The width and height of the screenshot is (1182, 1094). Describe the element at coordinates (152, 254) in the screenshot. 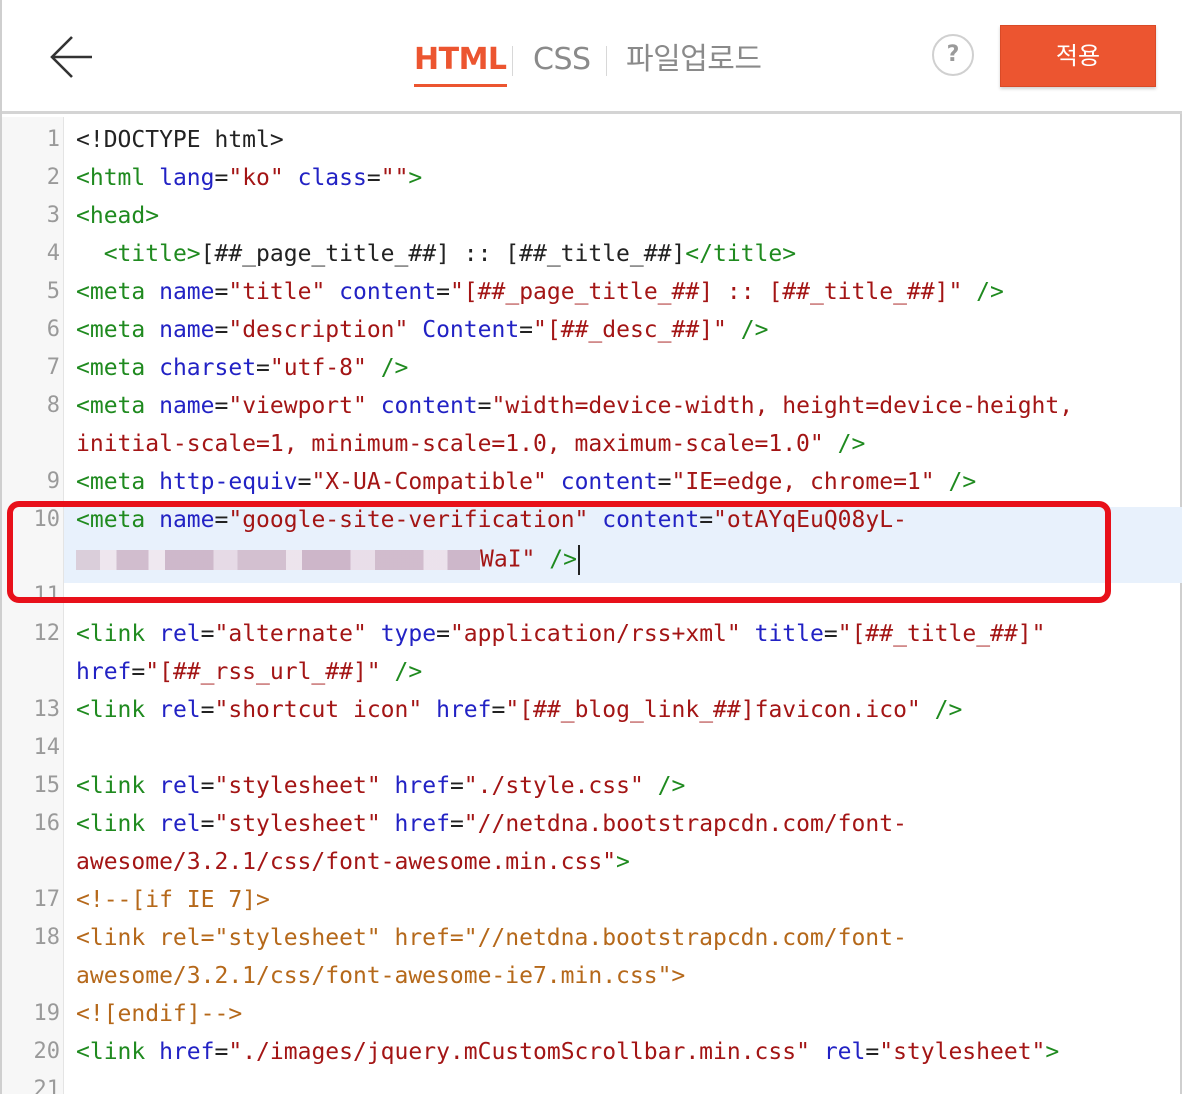

I see `code-token: <title>` at that location.